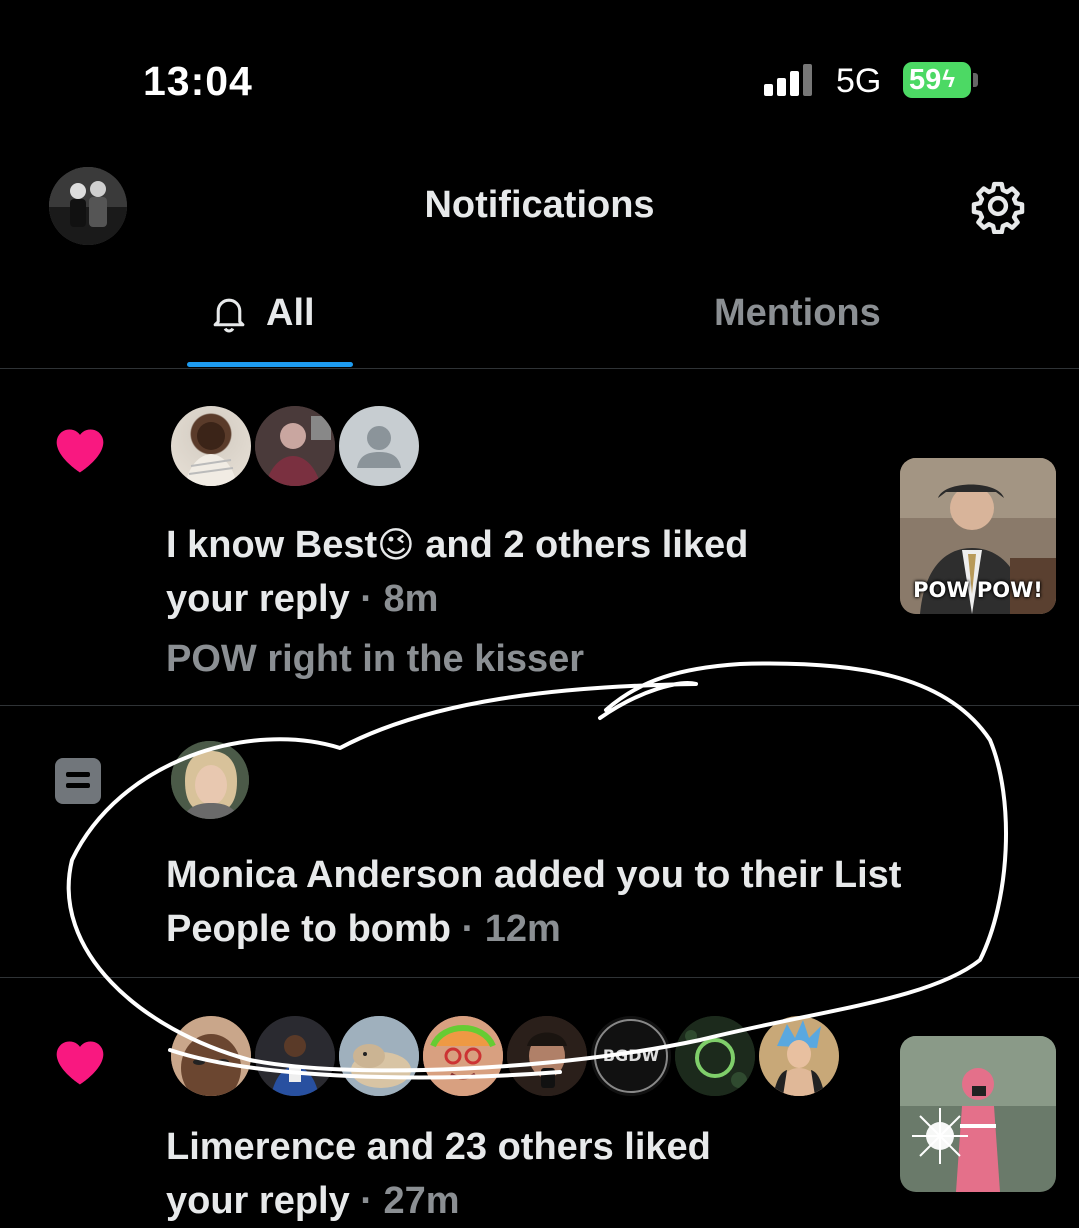  What do you see at coordinates (229, 315) in the screenshot?
I see `bell-icon` at bounding box center [229, 315].